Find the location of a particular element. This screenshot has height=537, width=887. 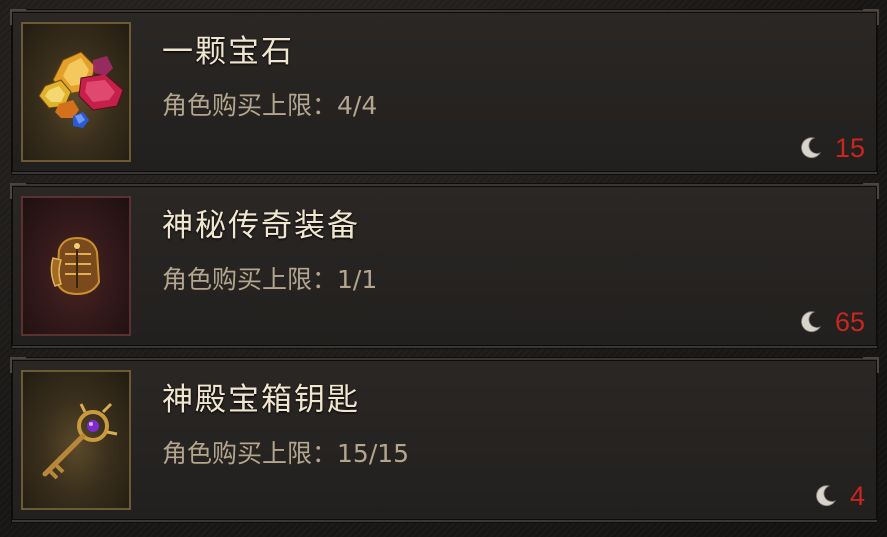

gauntlet-icon is located at coordinates (76, 266).